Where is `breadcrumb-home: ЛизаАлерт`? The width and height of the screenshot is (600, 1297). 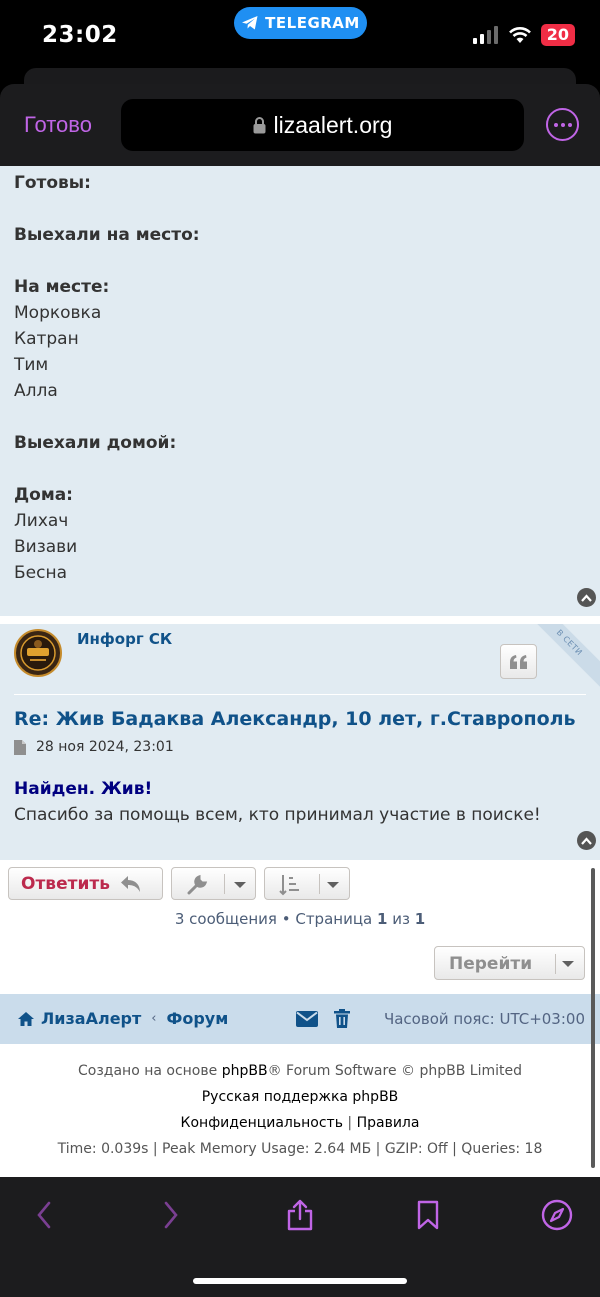 breadcrumb-home: ЛизаАлерт is located at coordinates (91, 1018).